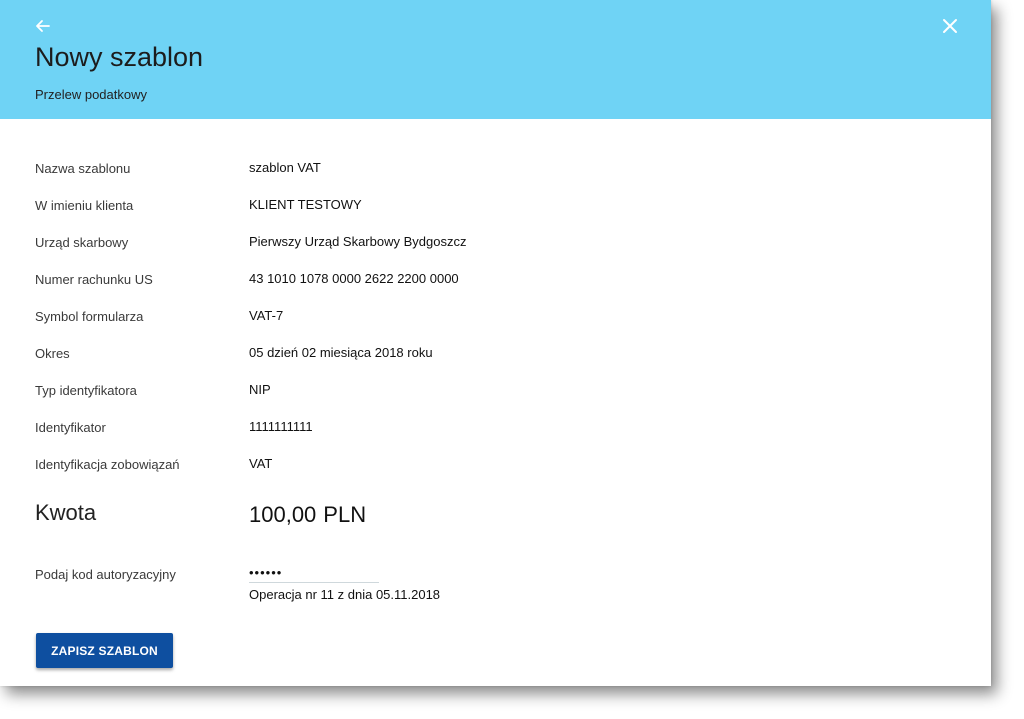 This screenshot has width=1024, height=719. I want to click on amount-value: 100,00 PLN, so click(307, 515).